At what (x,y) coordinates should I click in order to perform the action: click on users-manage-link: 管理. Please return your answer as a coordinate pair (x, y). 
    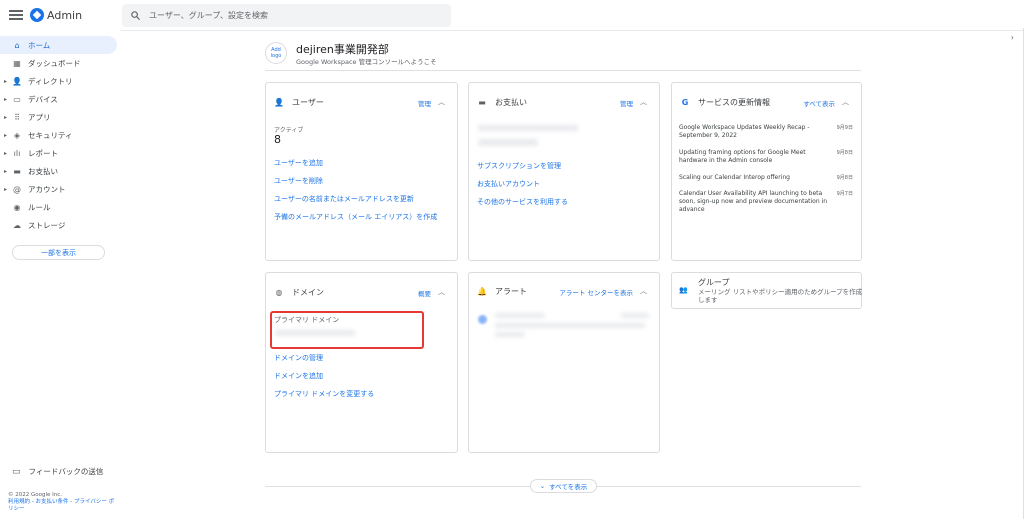
    Looking at the image, I should click on (424, 103).